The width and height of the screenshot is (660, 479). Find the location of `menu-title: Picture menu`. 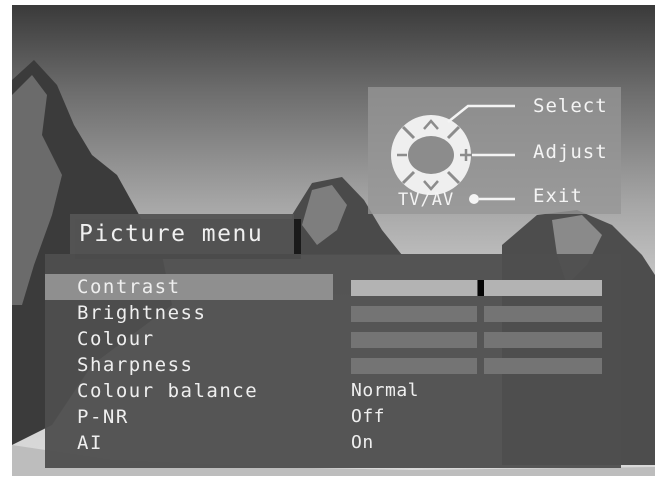

menu-title: Picture menu is located at coordinates (182, 234).